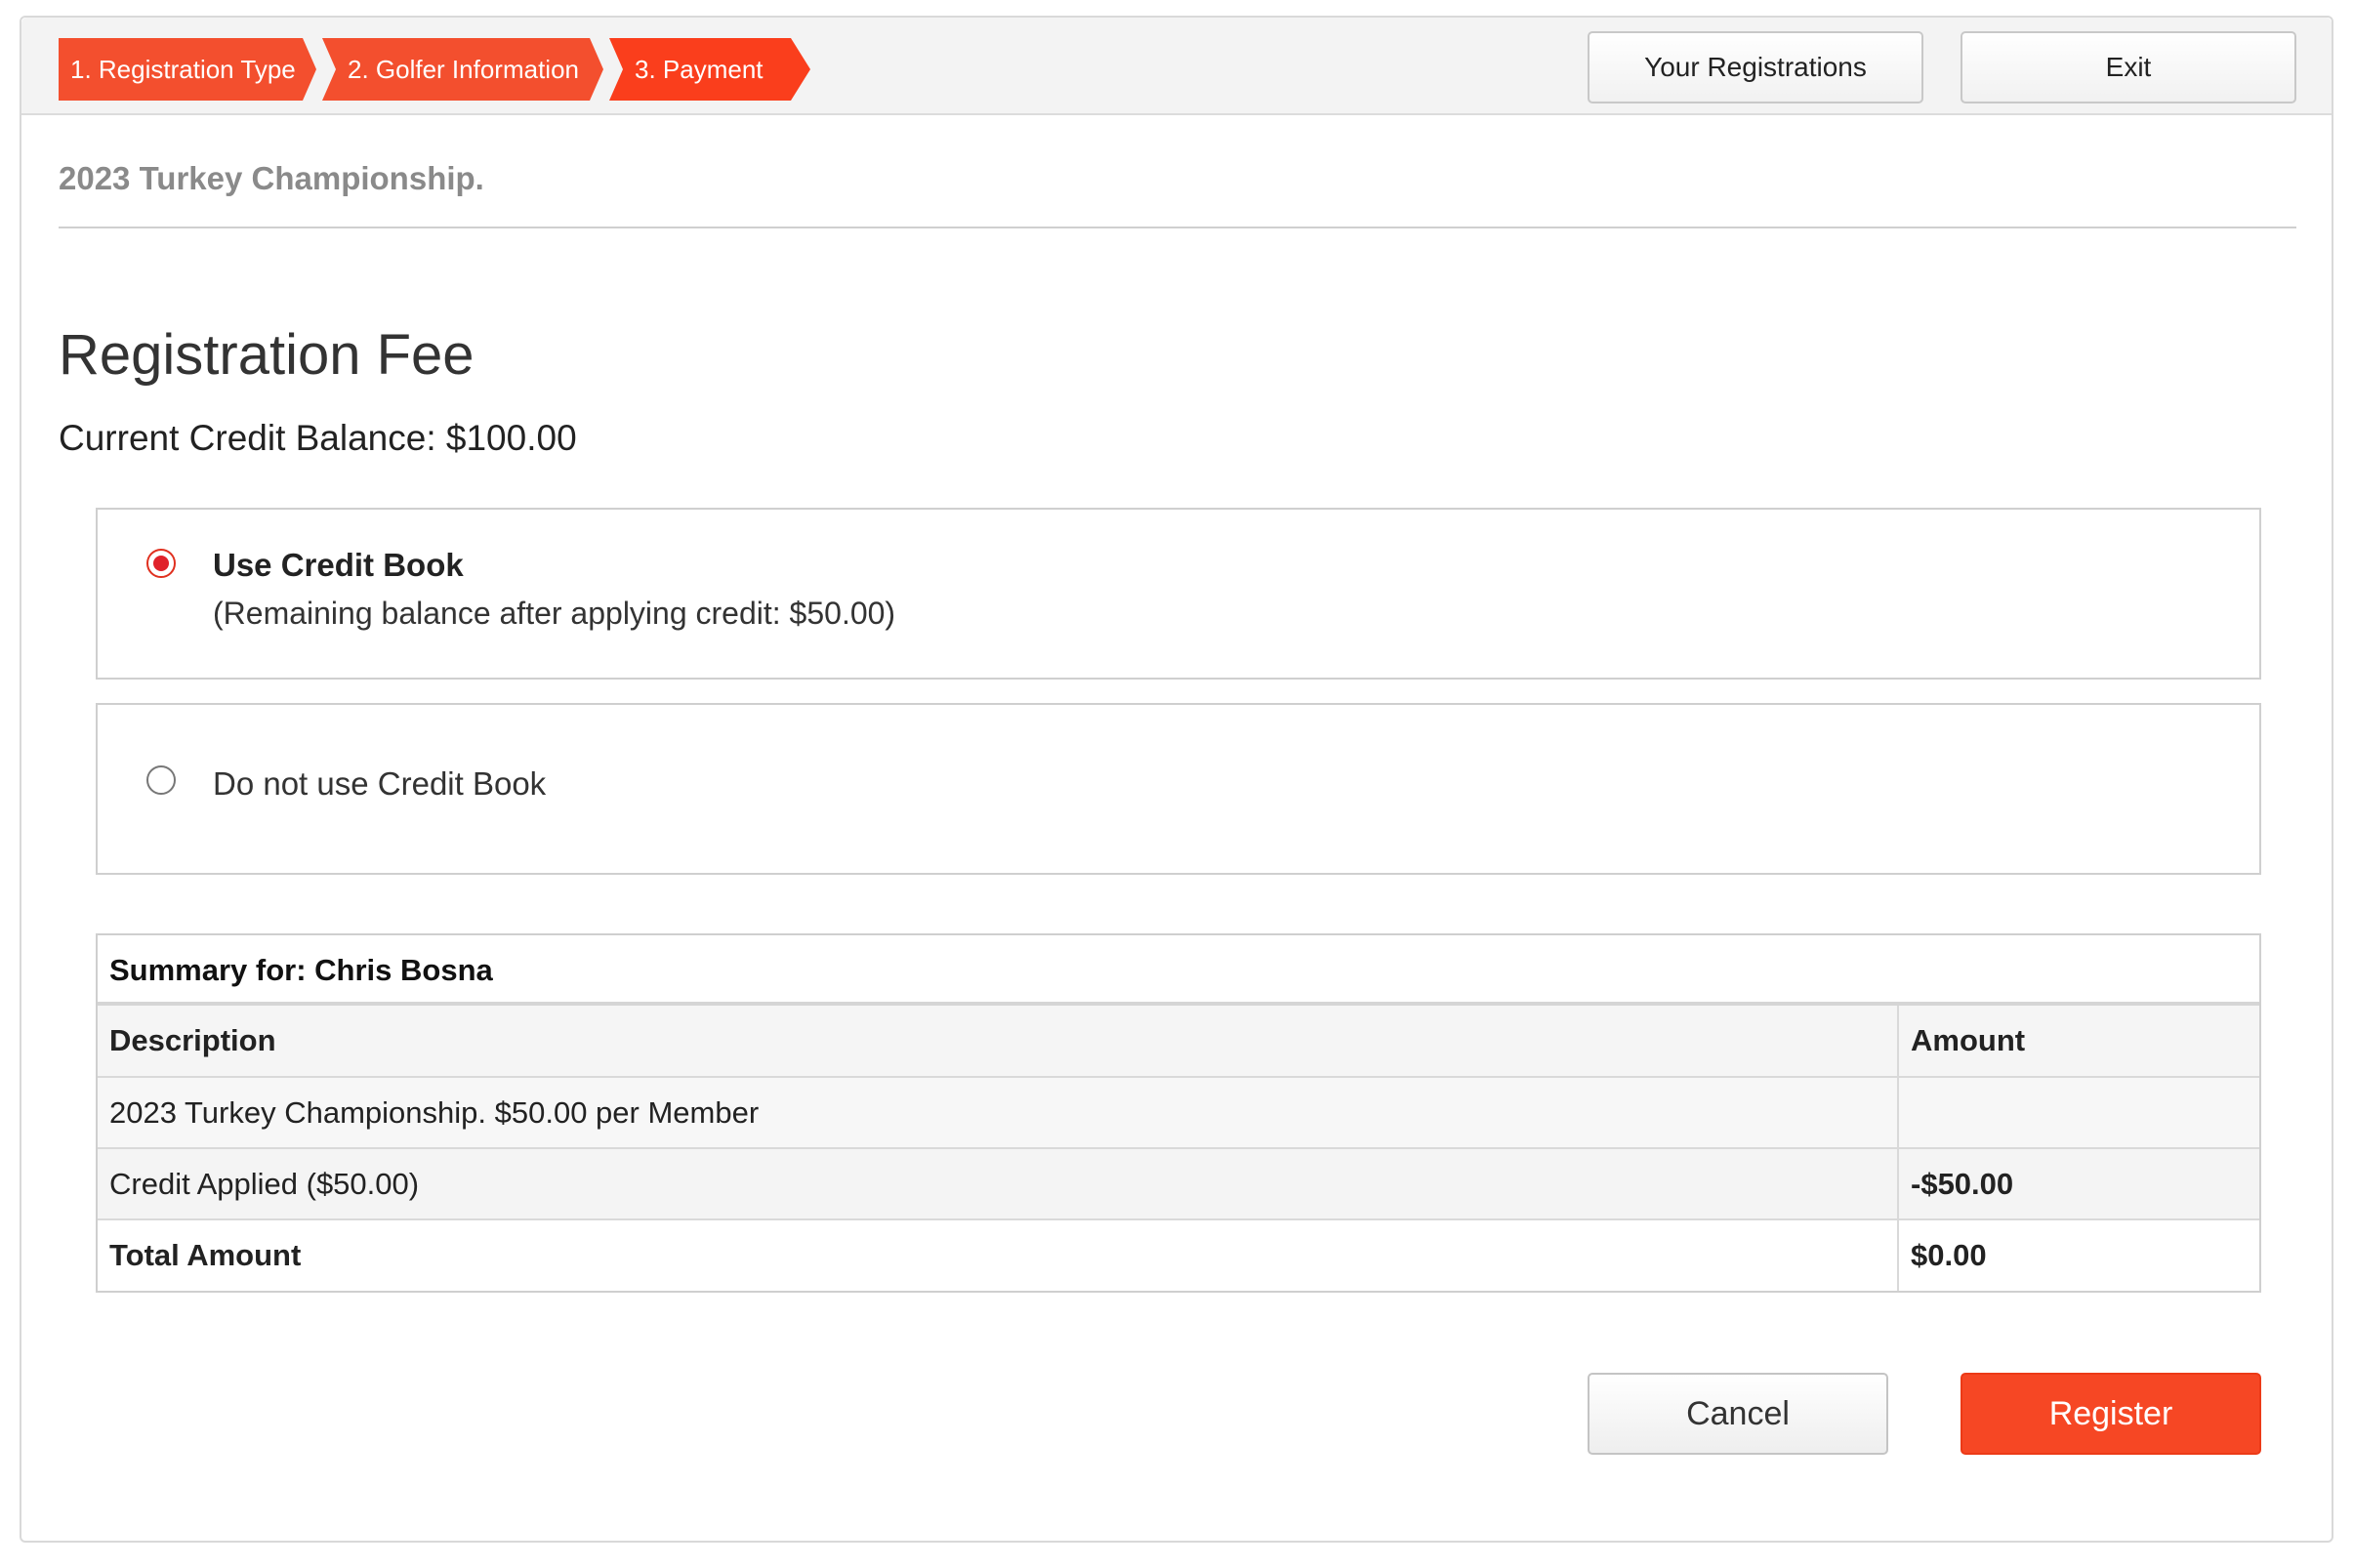  I want to click on table-row: Total Amount $0.00, so click(1179, 1254).